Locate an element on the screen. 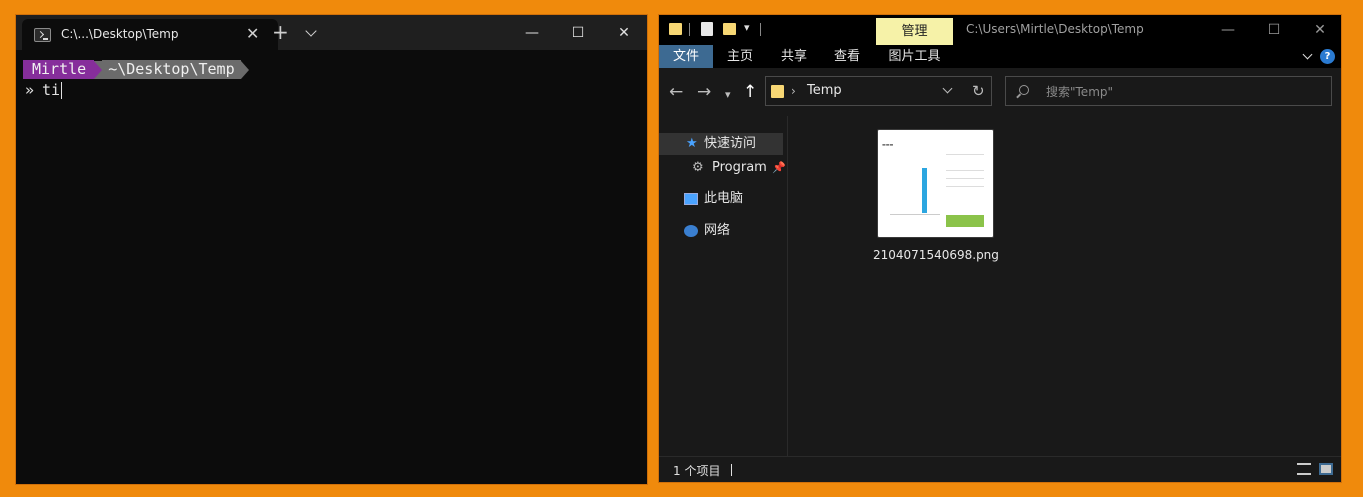 This screenshot has height=497, width=1363. thumbnail-button is located at coordinates (965, 221).